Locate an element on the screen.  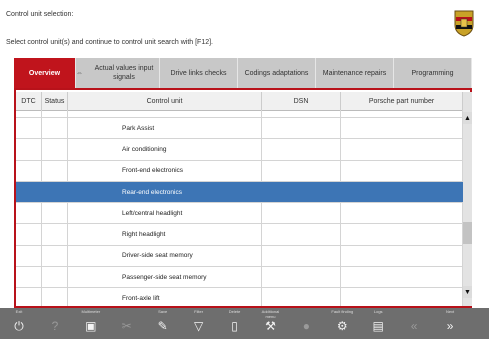
record-button: ● is located at coordinates (306, 323).